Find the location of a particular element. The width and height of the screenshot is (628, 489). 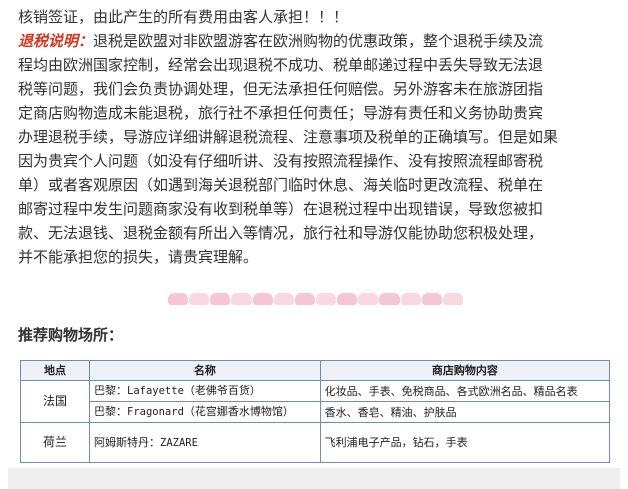

country-cell: 荷兰 is located at coordinates (55, 442).